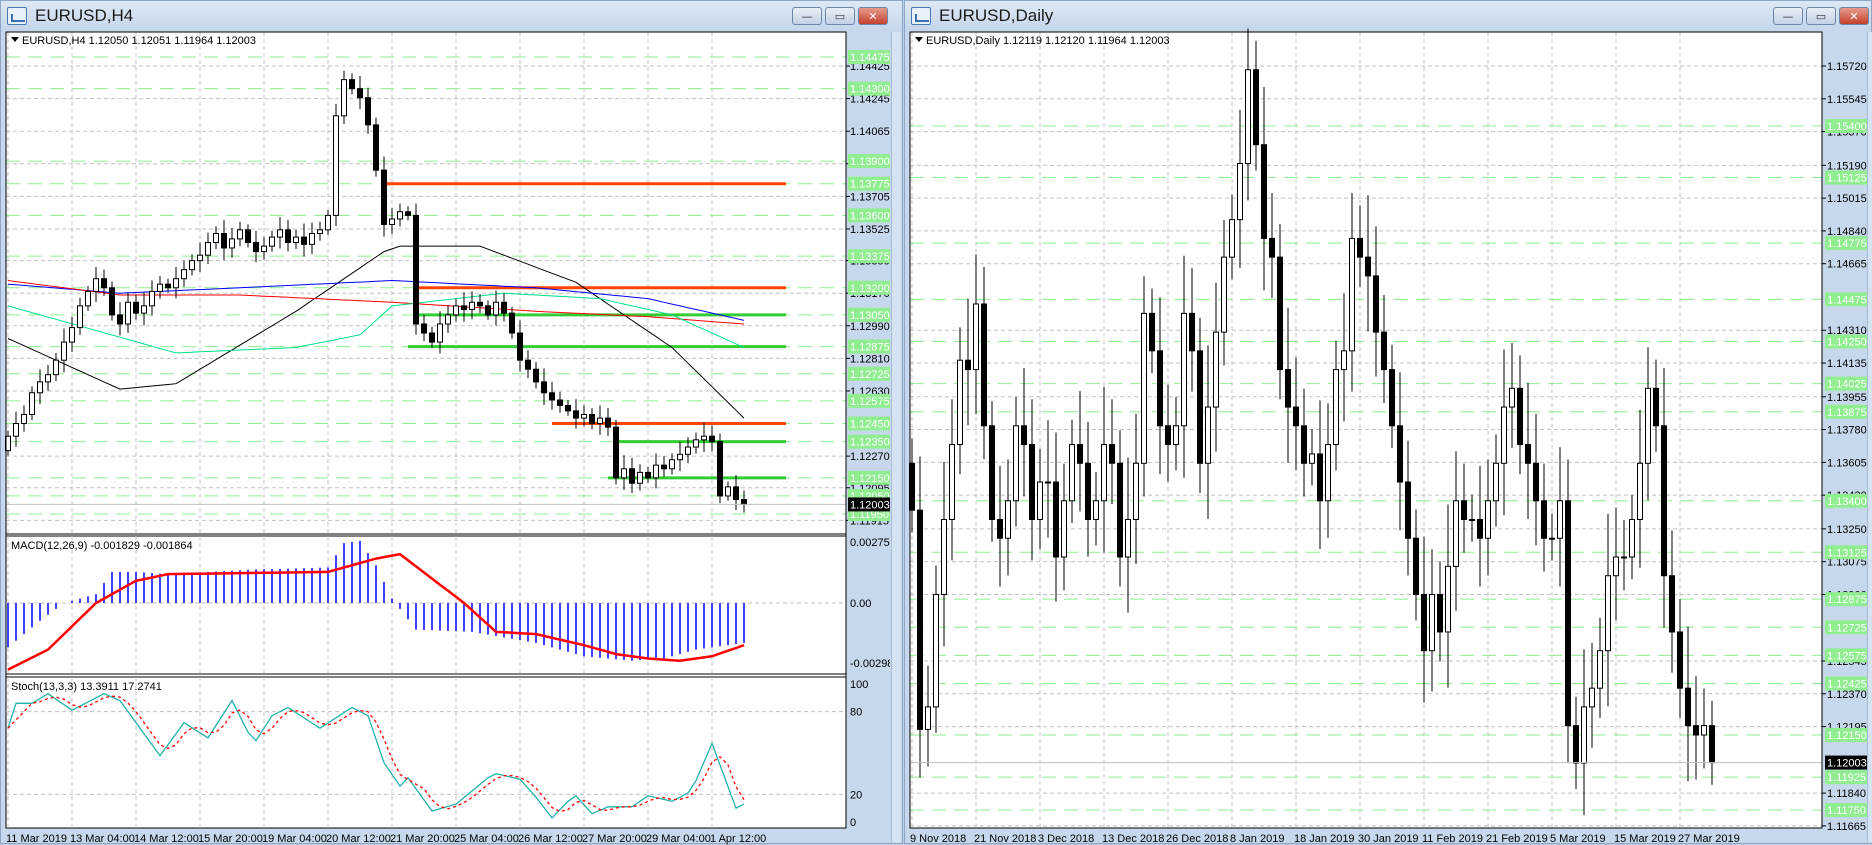  I want to click on time-axis-label: 14 Mar 12:00, so click(166, 839).